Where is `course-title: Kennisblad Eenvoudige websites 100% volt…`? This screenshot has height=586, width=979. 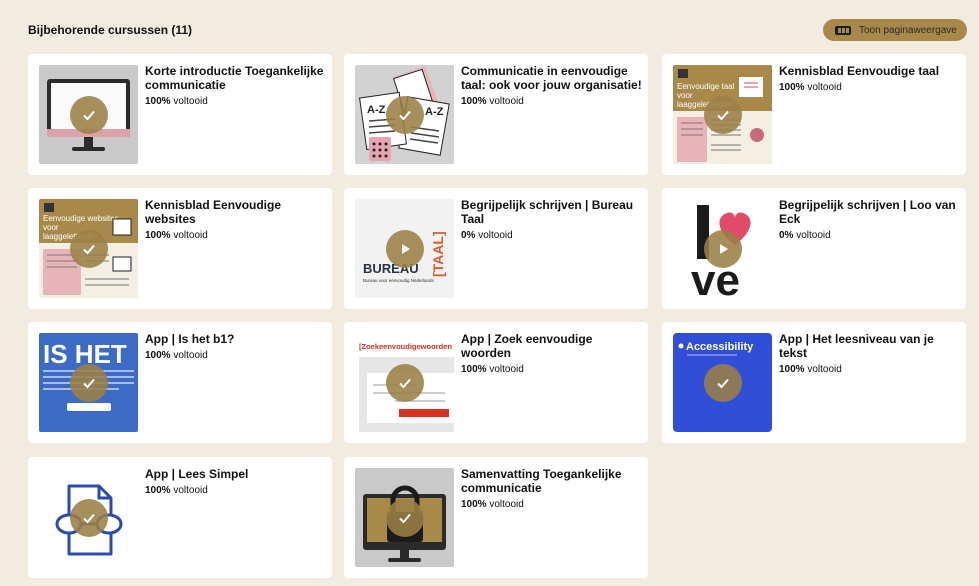
course-title: Kennisblad Eenvoudige websites 100% volt… is located at coordinates (236, 220).